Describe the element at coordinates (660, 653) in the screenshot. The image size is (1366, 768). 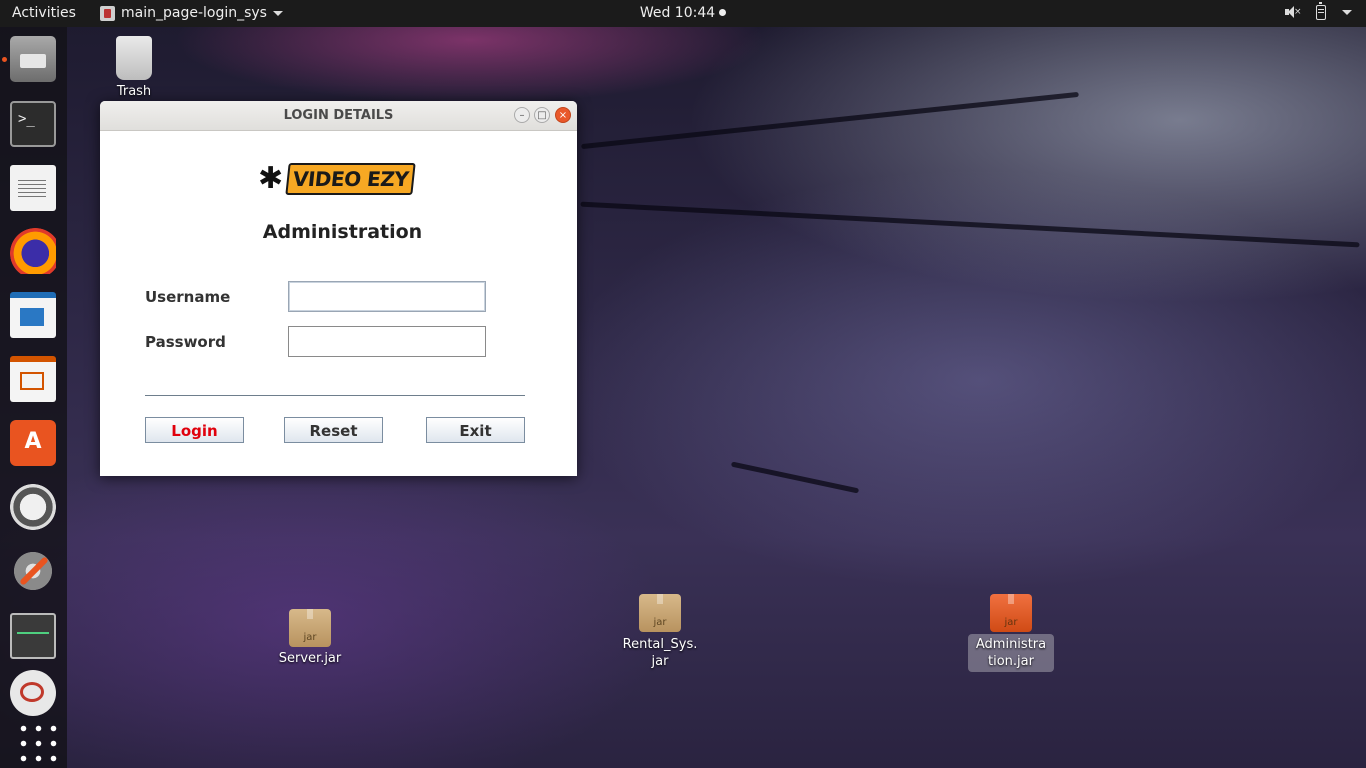
I see `file-label: Rental_Sys. jar` at that location.